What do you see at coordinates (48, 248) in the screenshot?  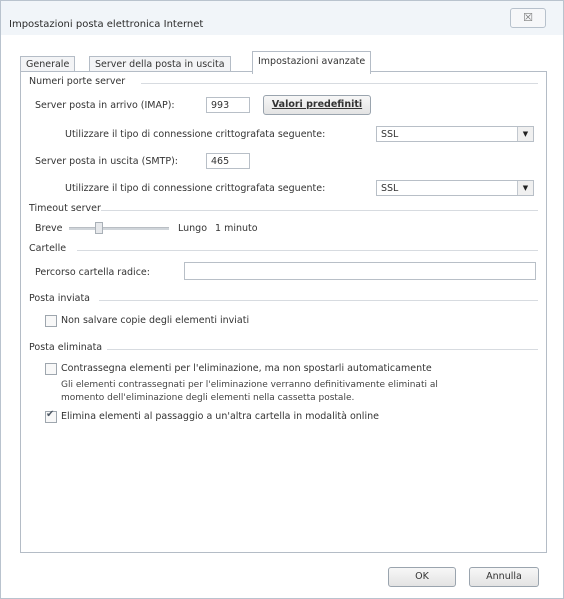 I see `folders-group-title: Cartelle` at bounding box center [48, 248].